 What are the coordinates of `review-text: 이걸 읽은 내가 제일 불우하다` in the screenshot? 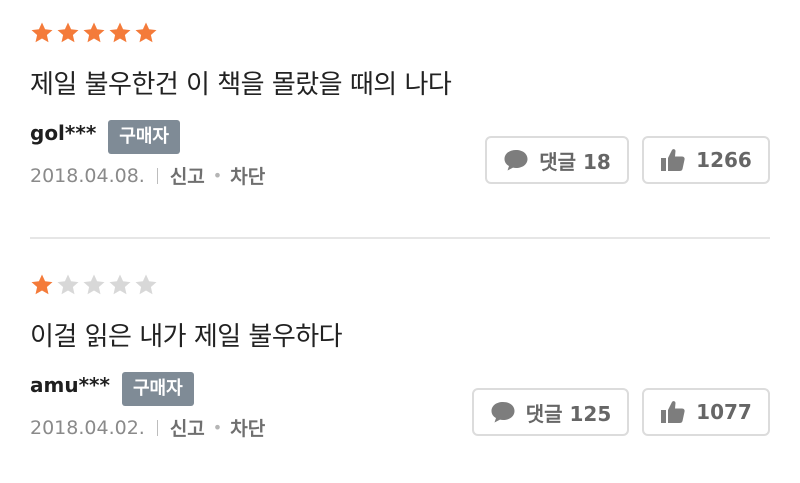 It's located at (186, 337).